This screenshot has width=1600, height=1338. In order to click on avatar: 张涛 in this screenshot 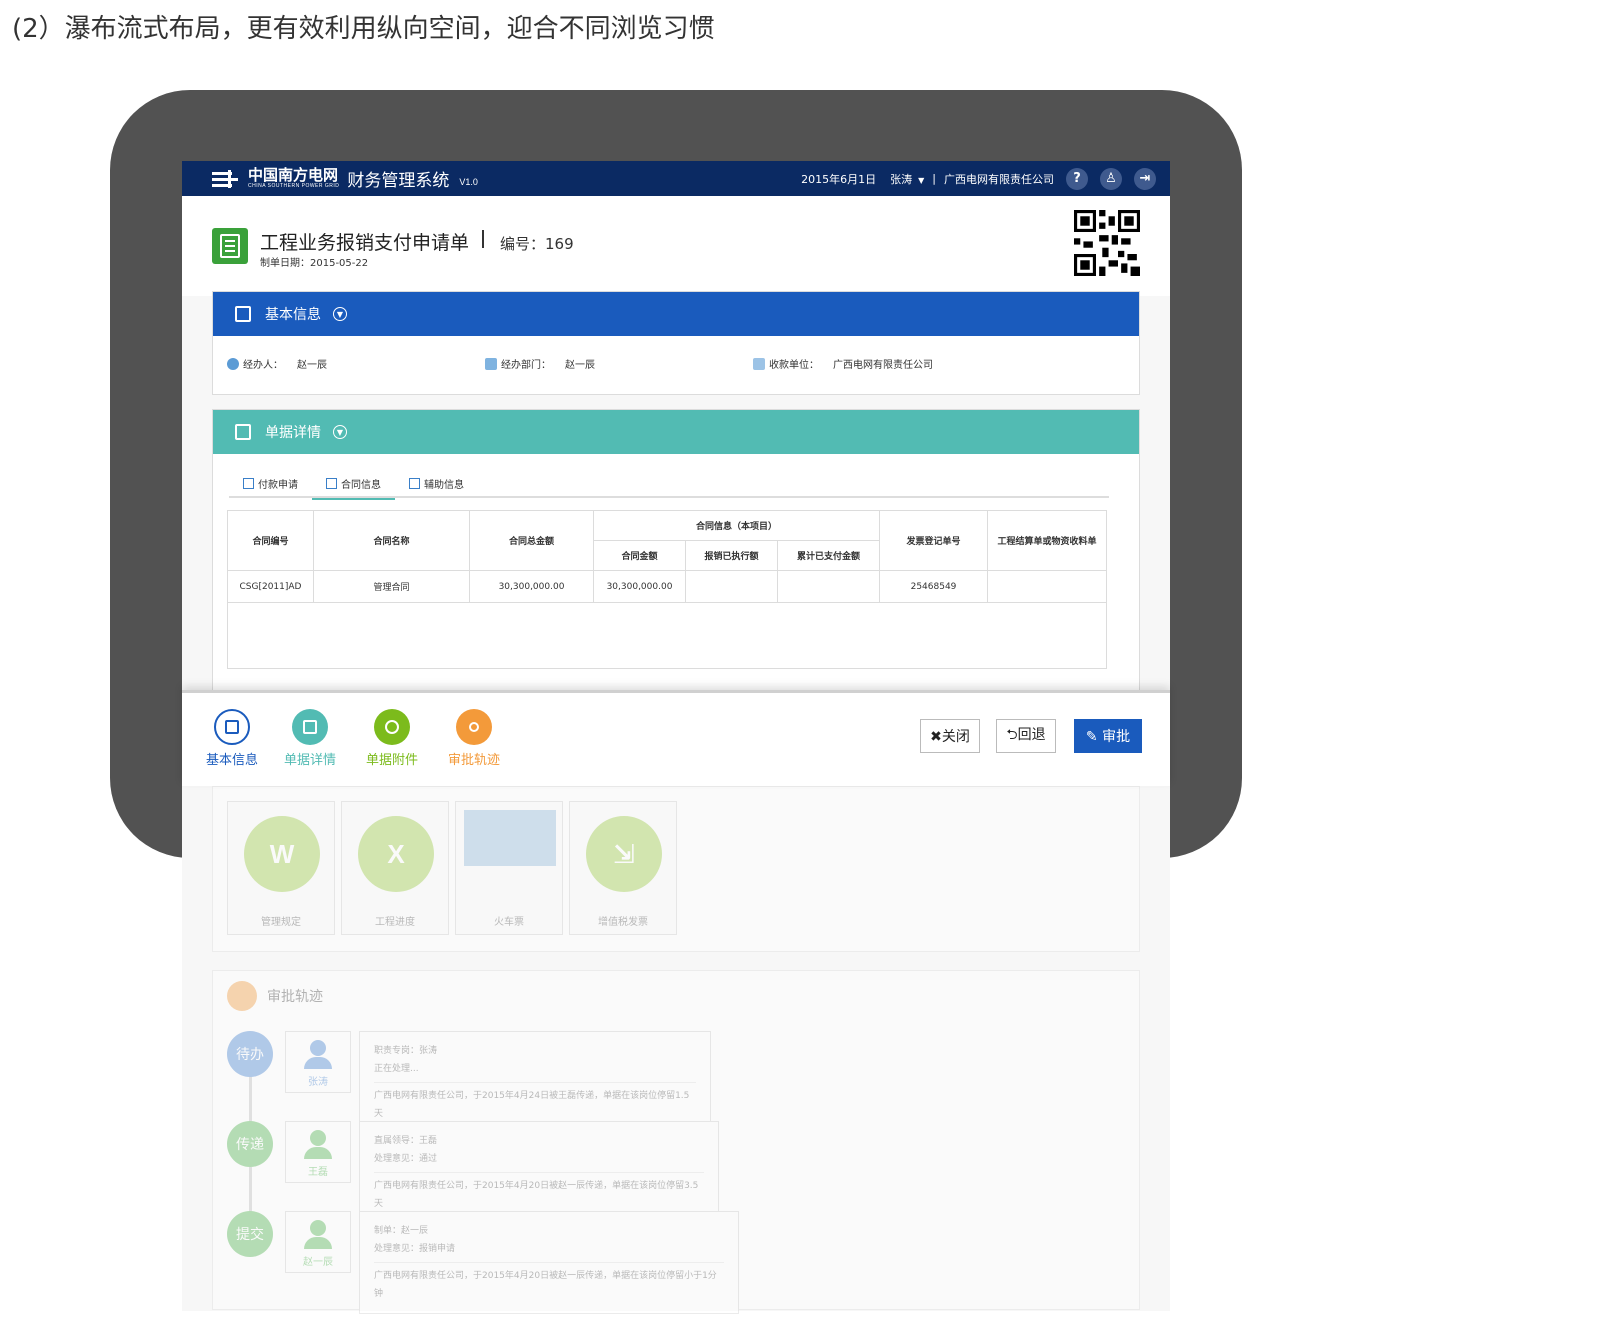, I will do `click(318, 1062)`.